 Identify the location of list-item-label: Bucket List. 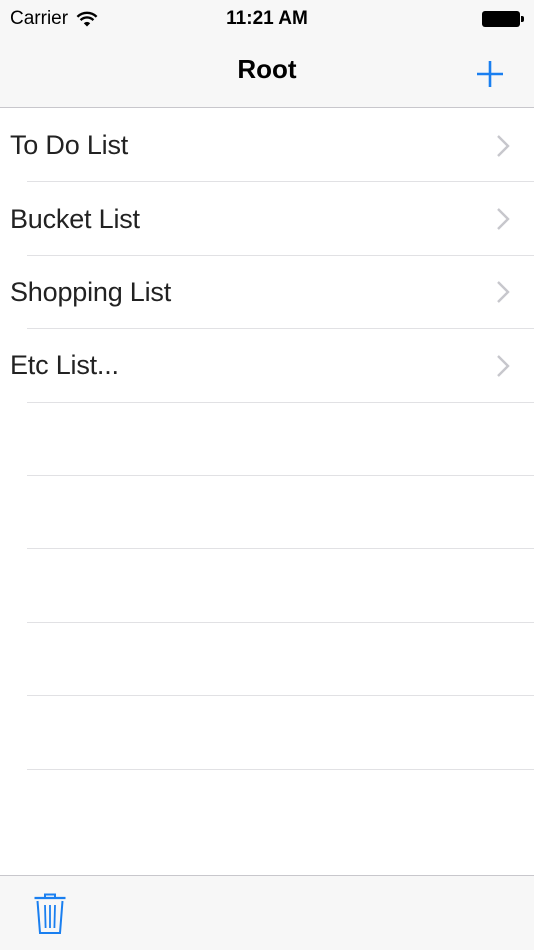
(75, 218).